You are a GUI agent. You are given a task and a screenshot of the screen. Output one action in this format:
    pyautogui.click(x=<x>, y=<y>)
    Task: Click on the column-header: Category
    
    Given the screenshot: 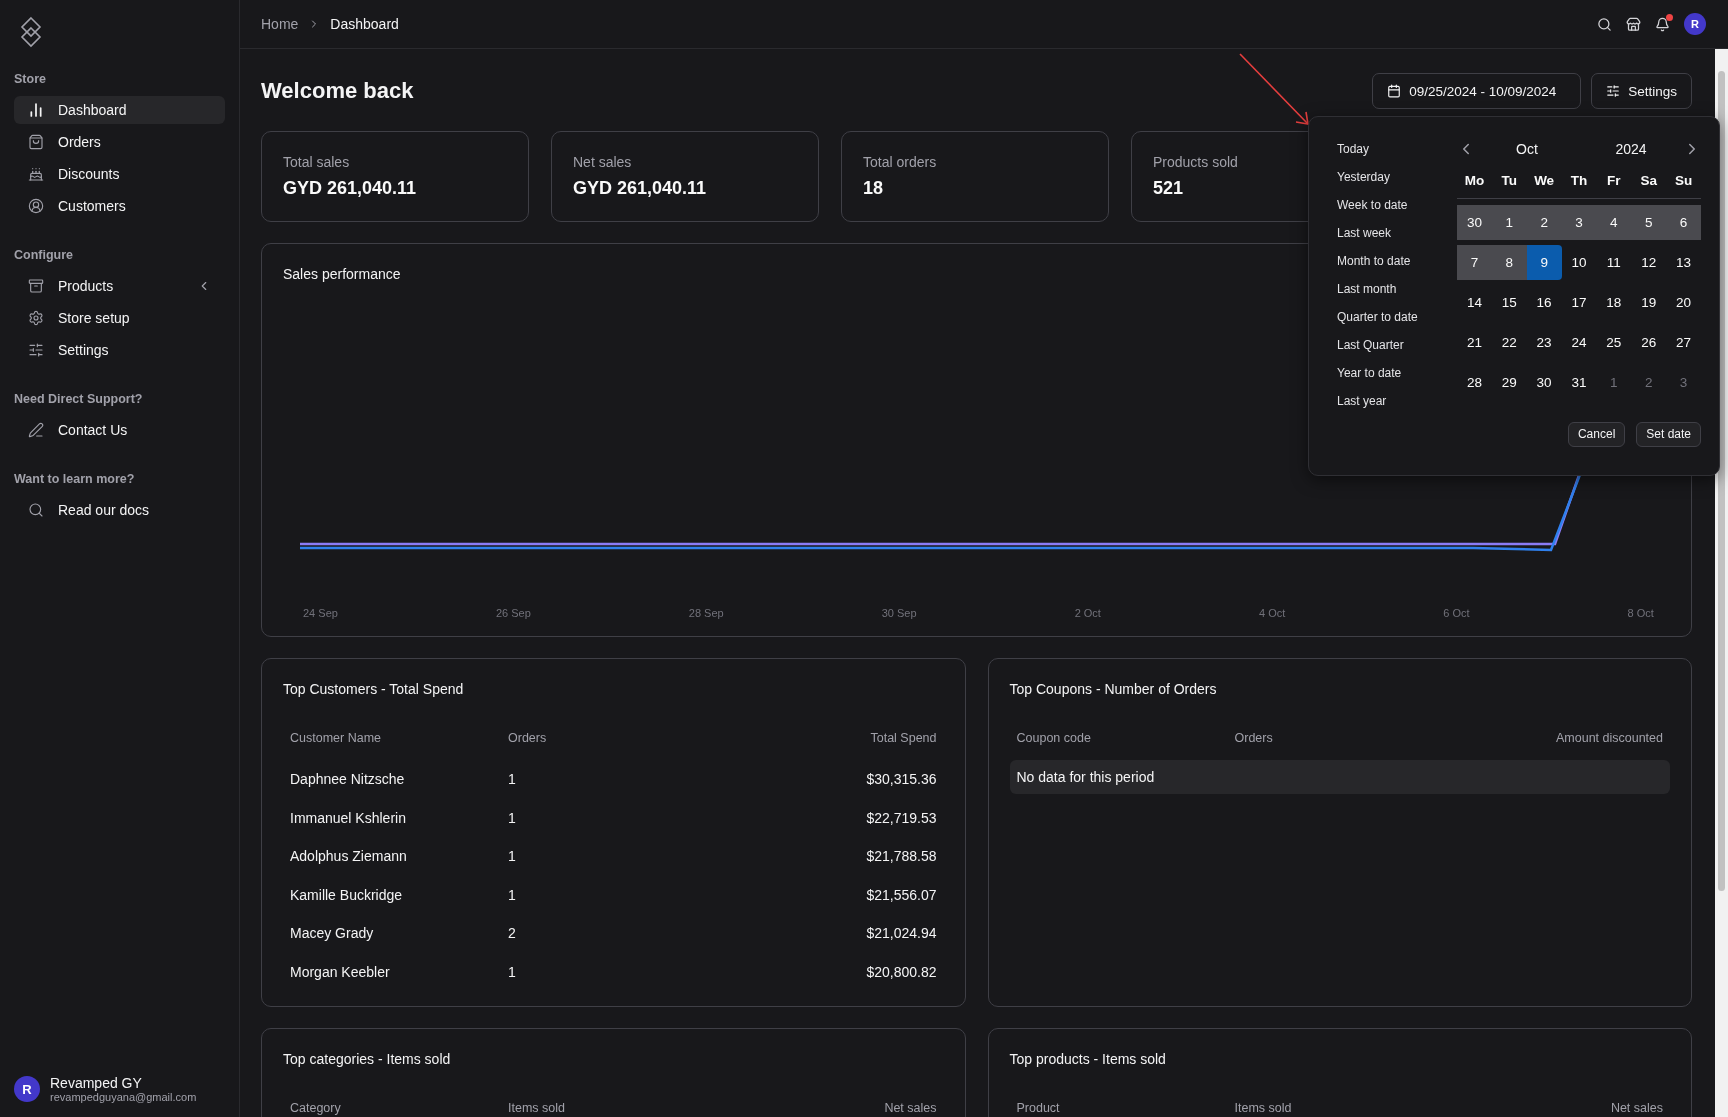 What is the action you would take?
    pyautogui.click(x=315, y=1109)
    